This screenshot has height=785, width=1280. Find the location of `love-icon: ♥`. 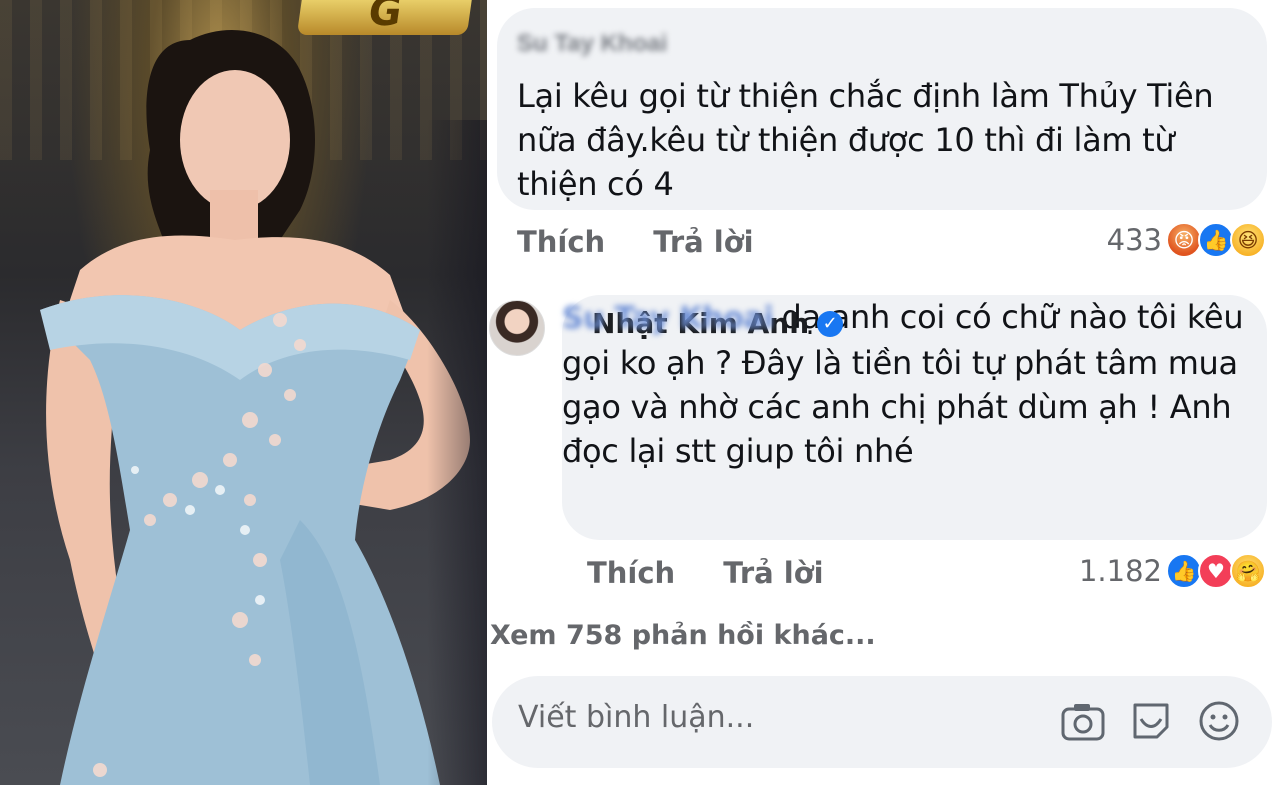

love-icon: ♥ is located at coordinates (1216, 571).